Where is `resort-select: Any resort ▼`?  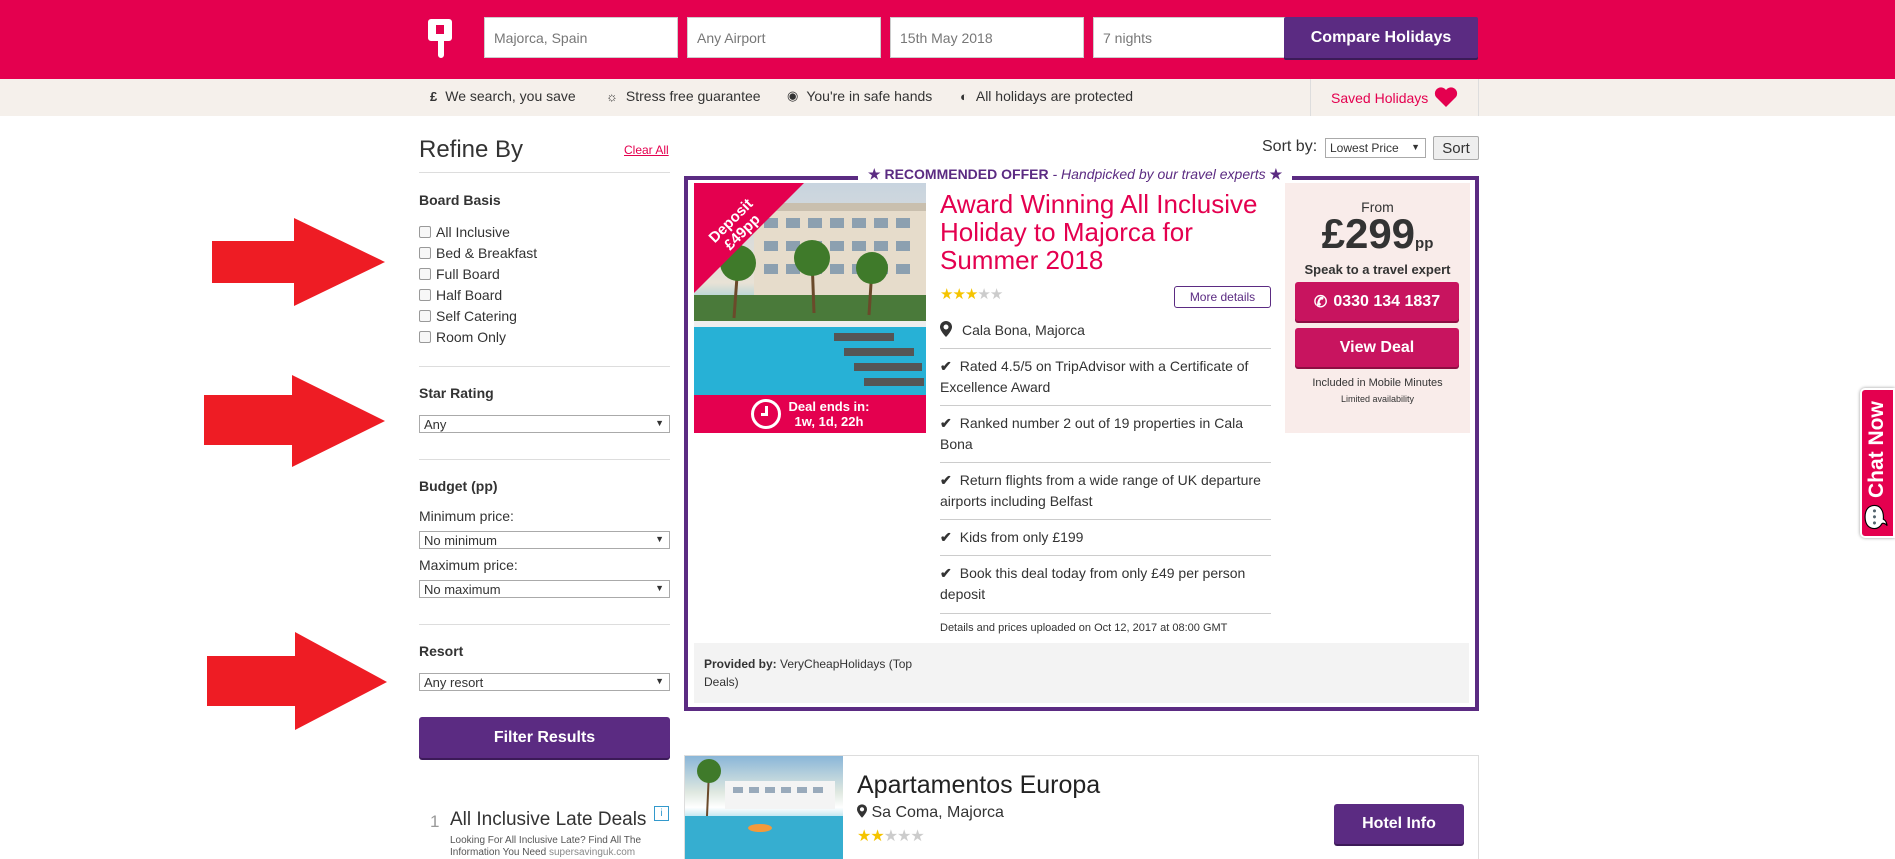
resort-select: Any resort ▼ is located at coordinates (544, 682).